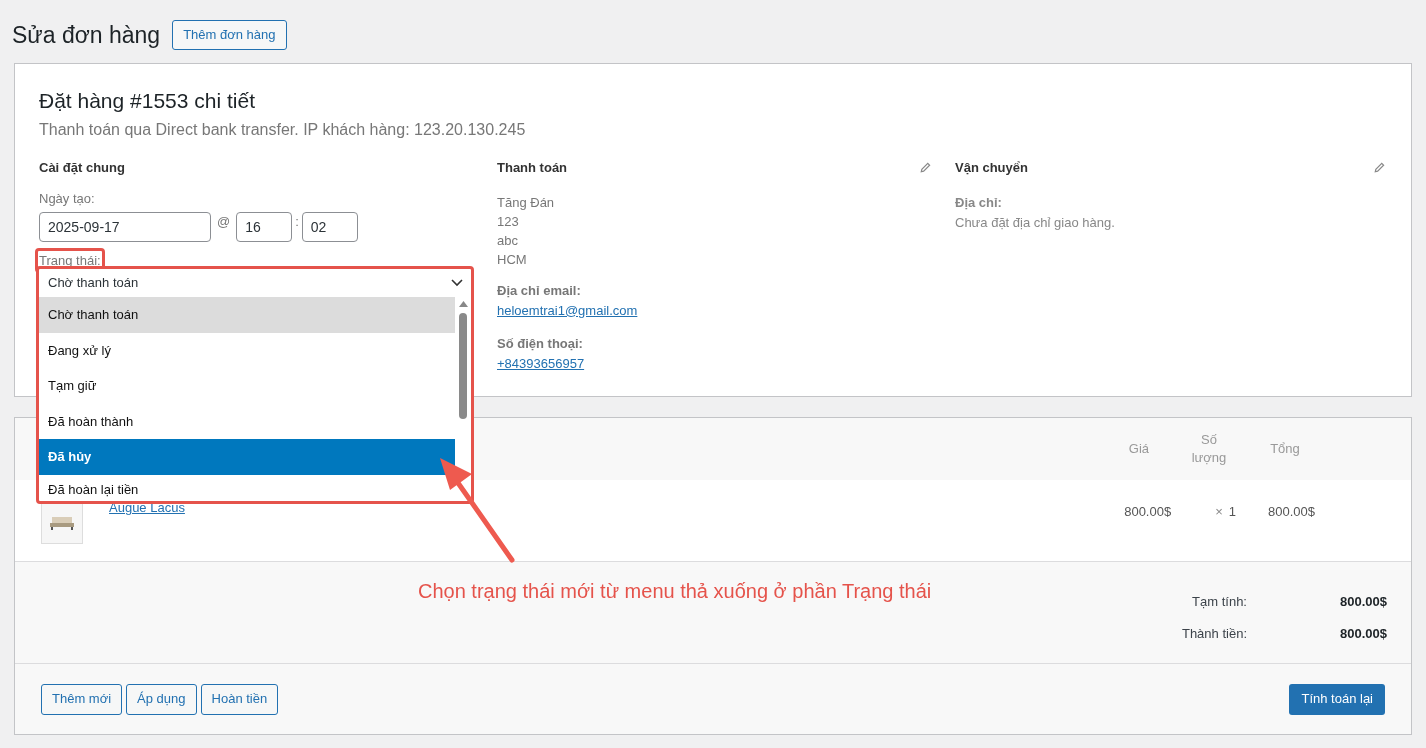 The image size is (1426, 748). Describe the element at coordinates (82, 699) in the screenshot. I see `action-button: Thêm mới` at that location.